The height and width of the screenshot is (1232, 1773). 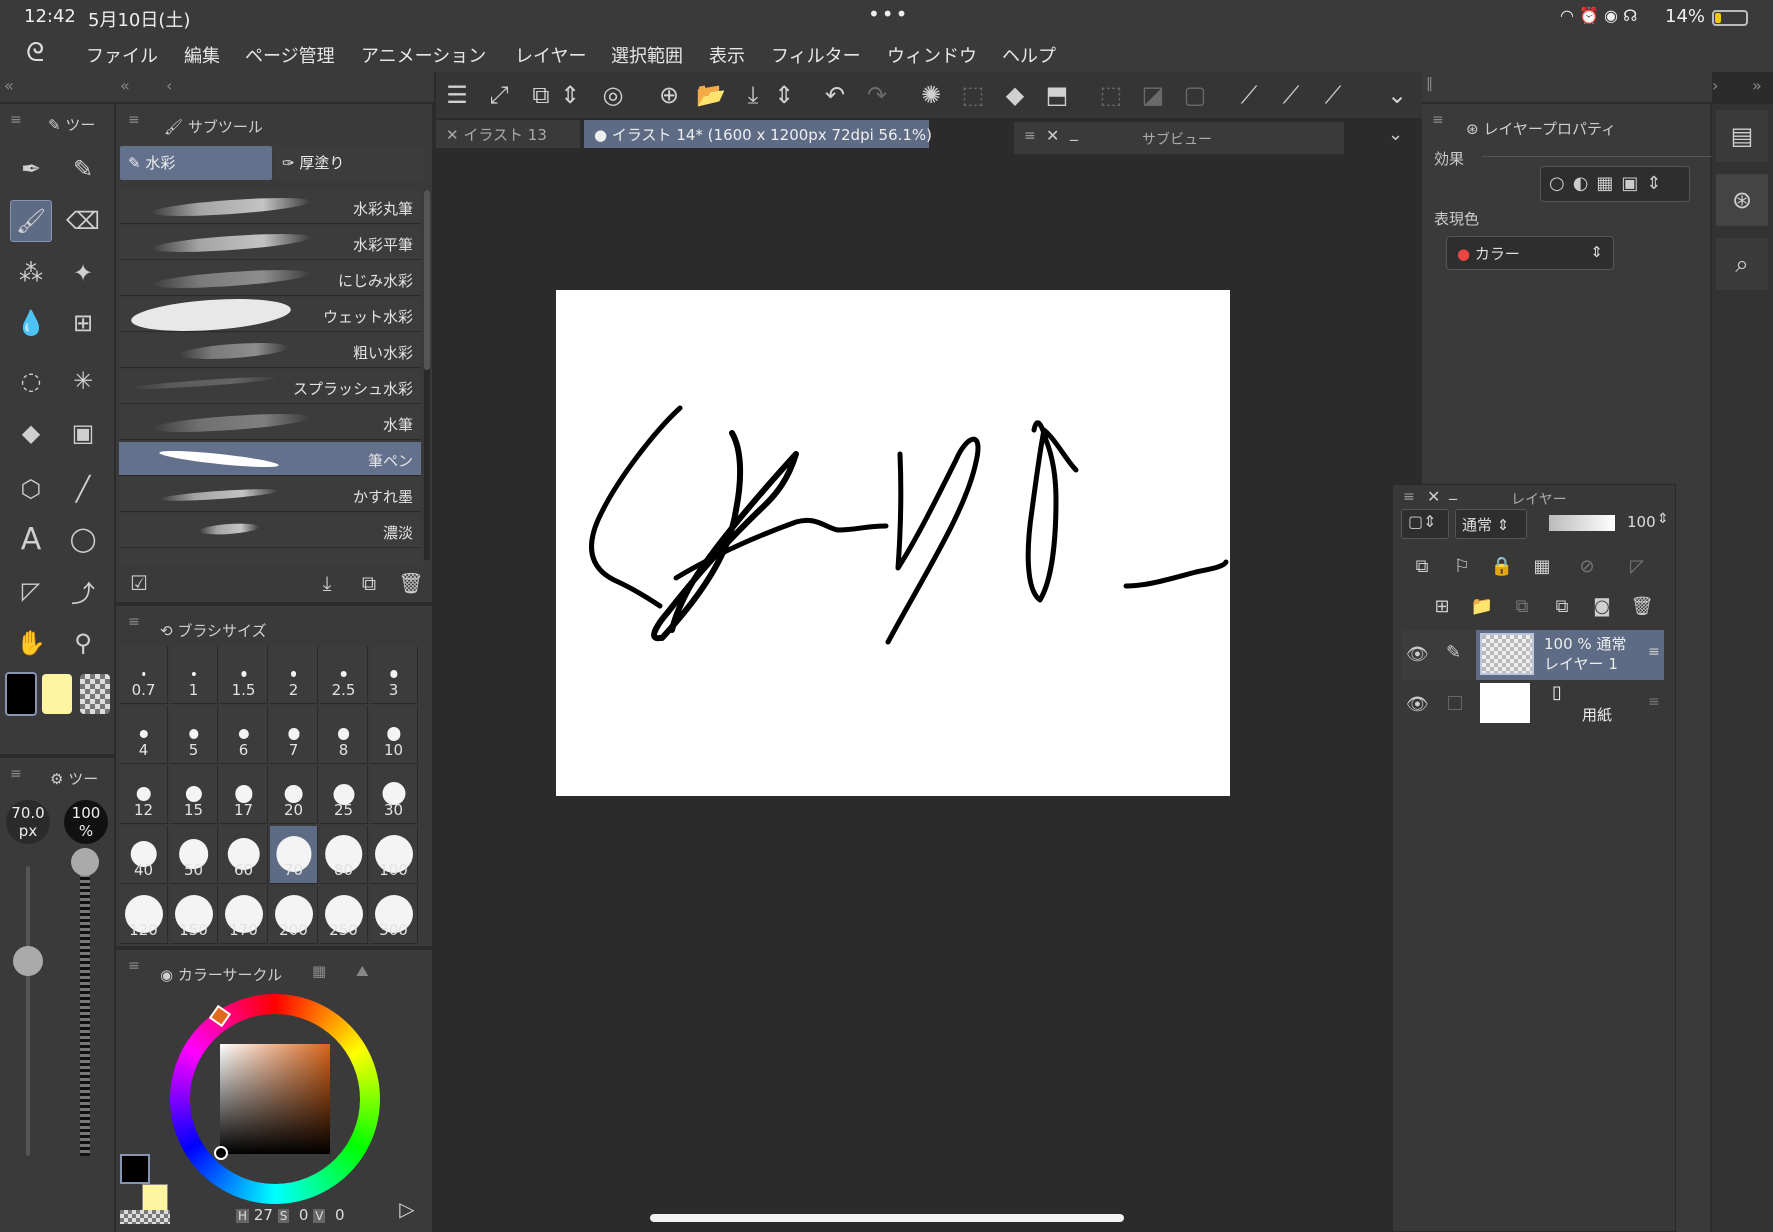 I want to click on frame-tool-icon: ◸, so click(x=31, y=591).